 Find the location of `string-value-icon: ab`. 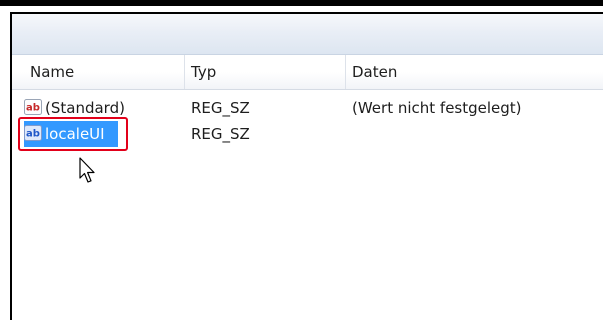

string-value-icon: ab is located at coordinates (33, 107).